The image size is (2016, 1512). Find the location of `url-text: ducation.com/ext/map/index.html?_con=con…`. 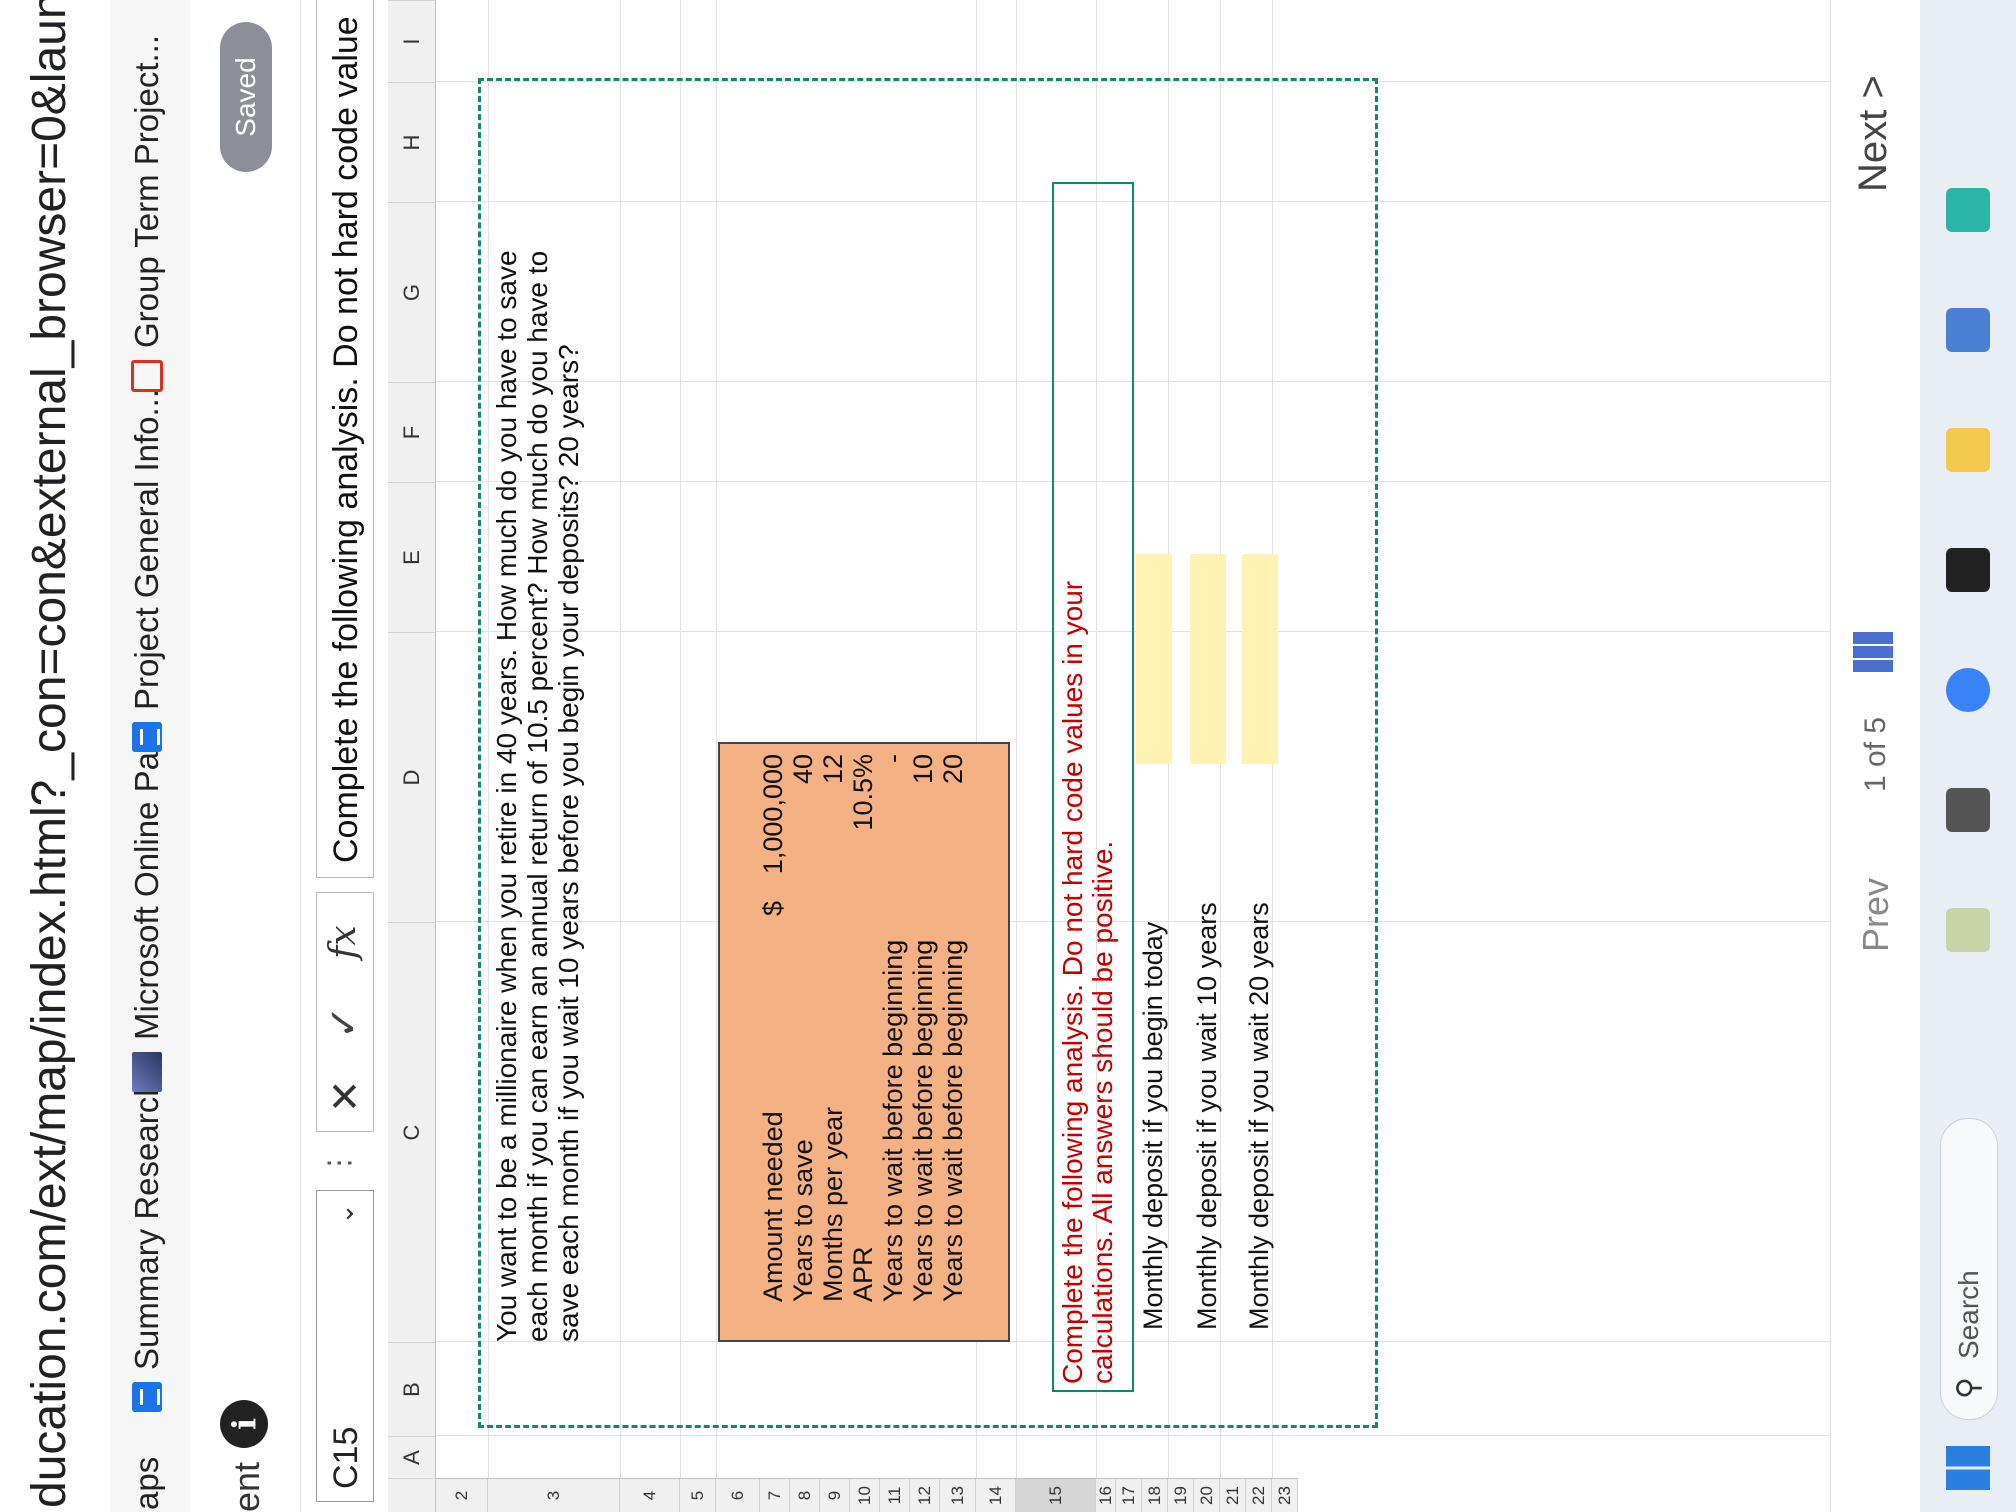

url-text: ducation.com/ext/map/index.html?_con=con… is located at coordinates (49, 754).